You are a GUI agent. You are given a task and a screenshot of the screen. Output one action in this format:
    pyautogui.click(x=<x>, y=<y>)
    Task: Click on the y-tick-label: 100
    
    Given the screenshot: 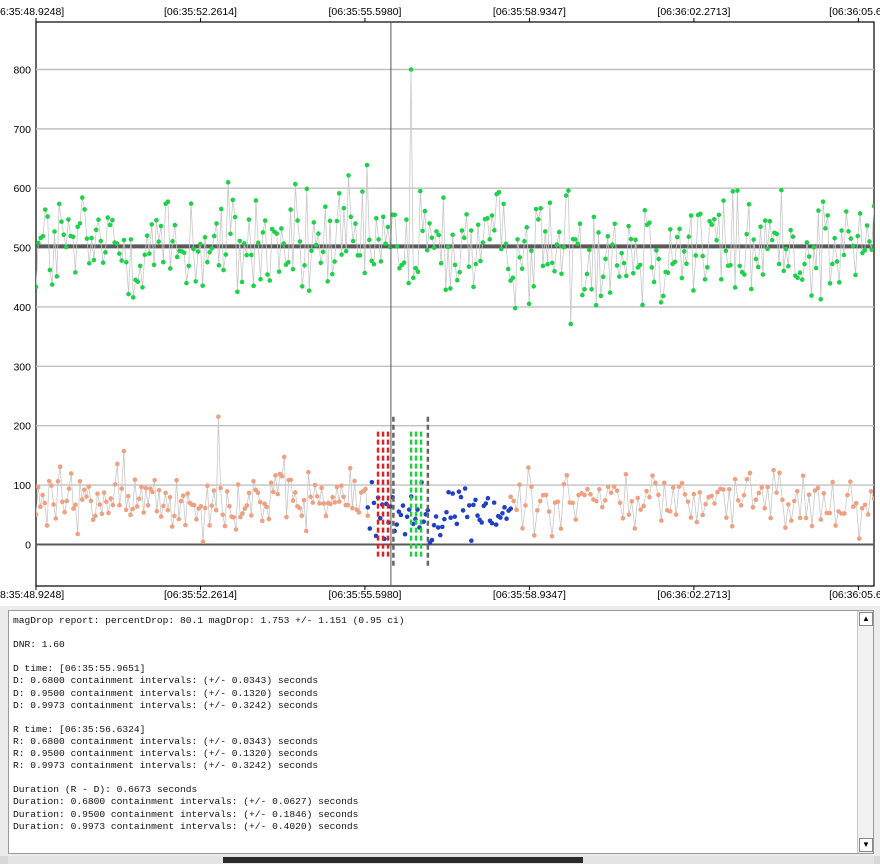 What is the action you would take?
    pyautogui.click(x=22, y=486)
    